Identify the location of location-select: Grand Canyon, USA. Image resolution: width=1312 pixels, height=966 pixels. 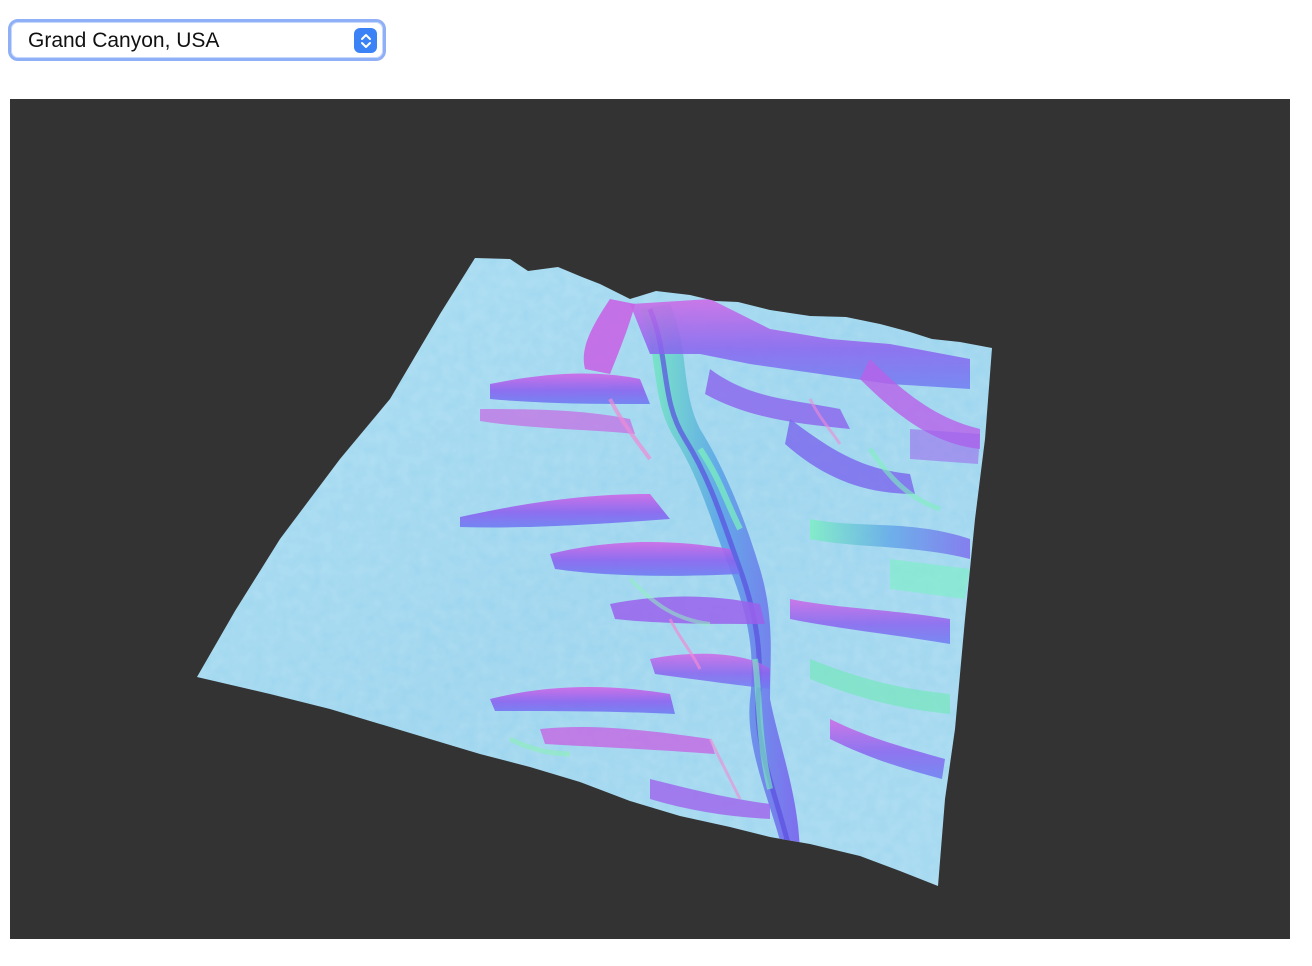
(197, 40).